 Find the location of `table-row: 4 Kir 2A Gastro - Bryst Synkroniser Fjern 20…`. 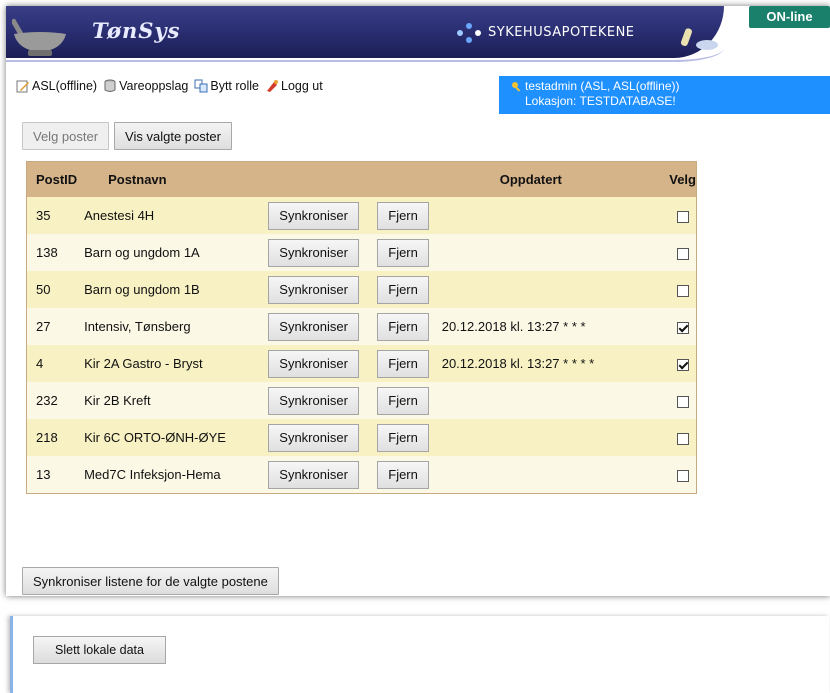

table-row: 4 Kir 2A Gastro - Bryst Synkroniser Fjern 20… is located at coordinates (361, 363).